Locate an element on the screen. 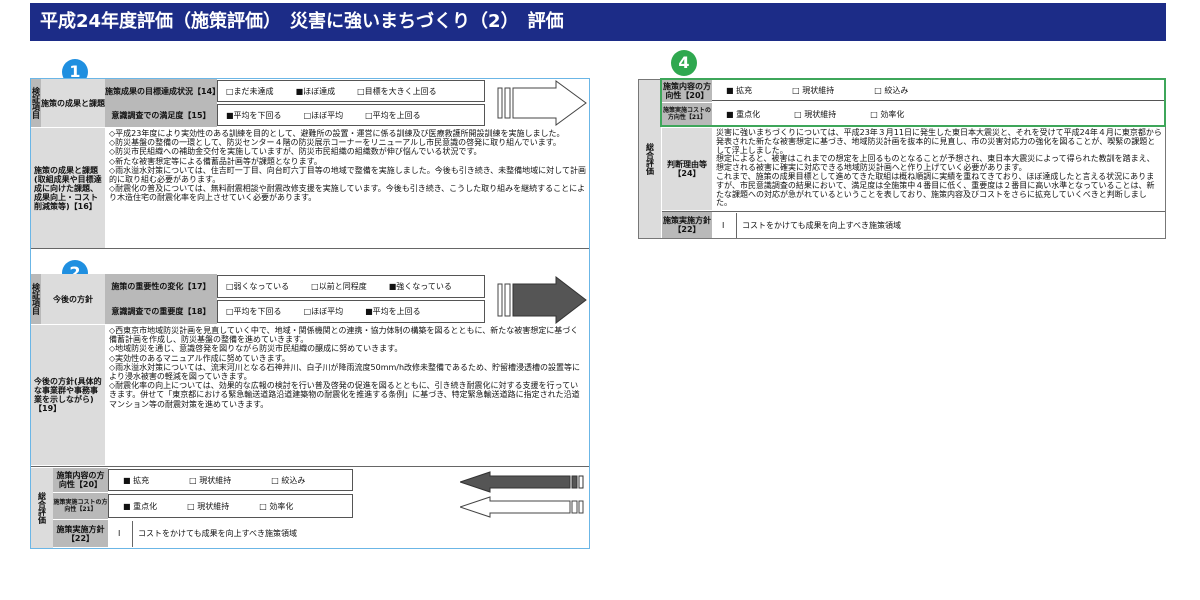 The width and height of the screenshot is (1200, 600). text-line: ◇地域防災を通じ、意識啓発を図りながら防災市民組織の醸成に努めていきます。 is located at coordinates (256, 349).